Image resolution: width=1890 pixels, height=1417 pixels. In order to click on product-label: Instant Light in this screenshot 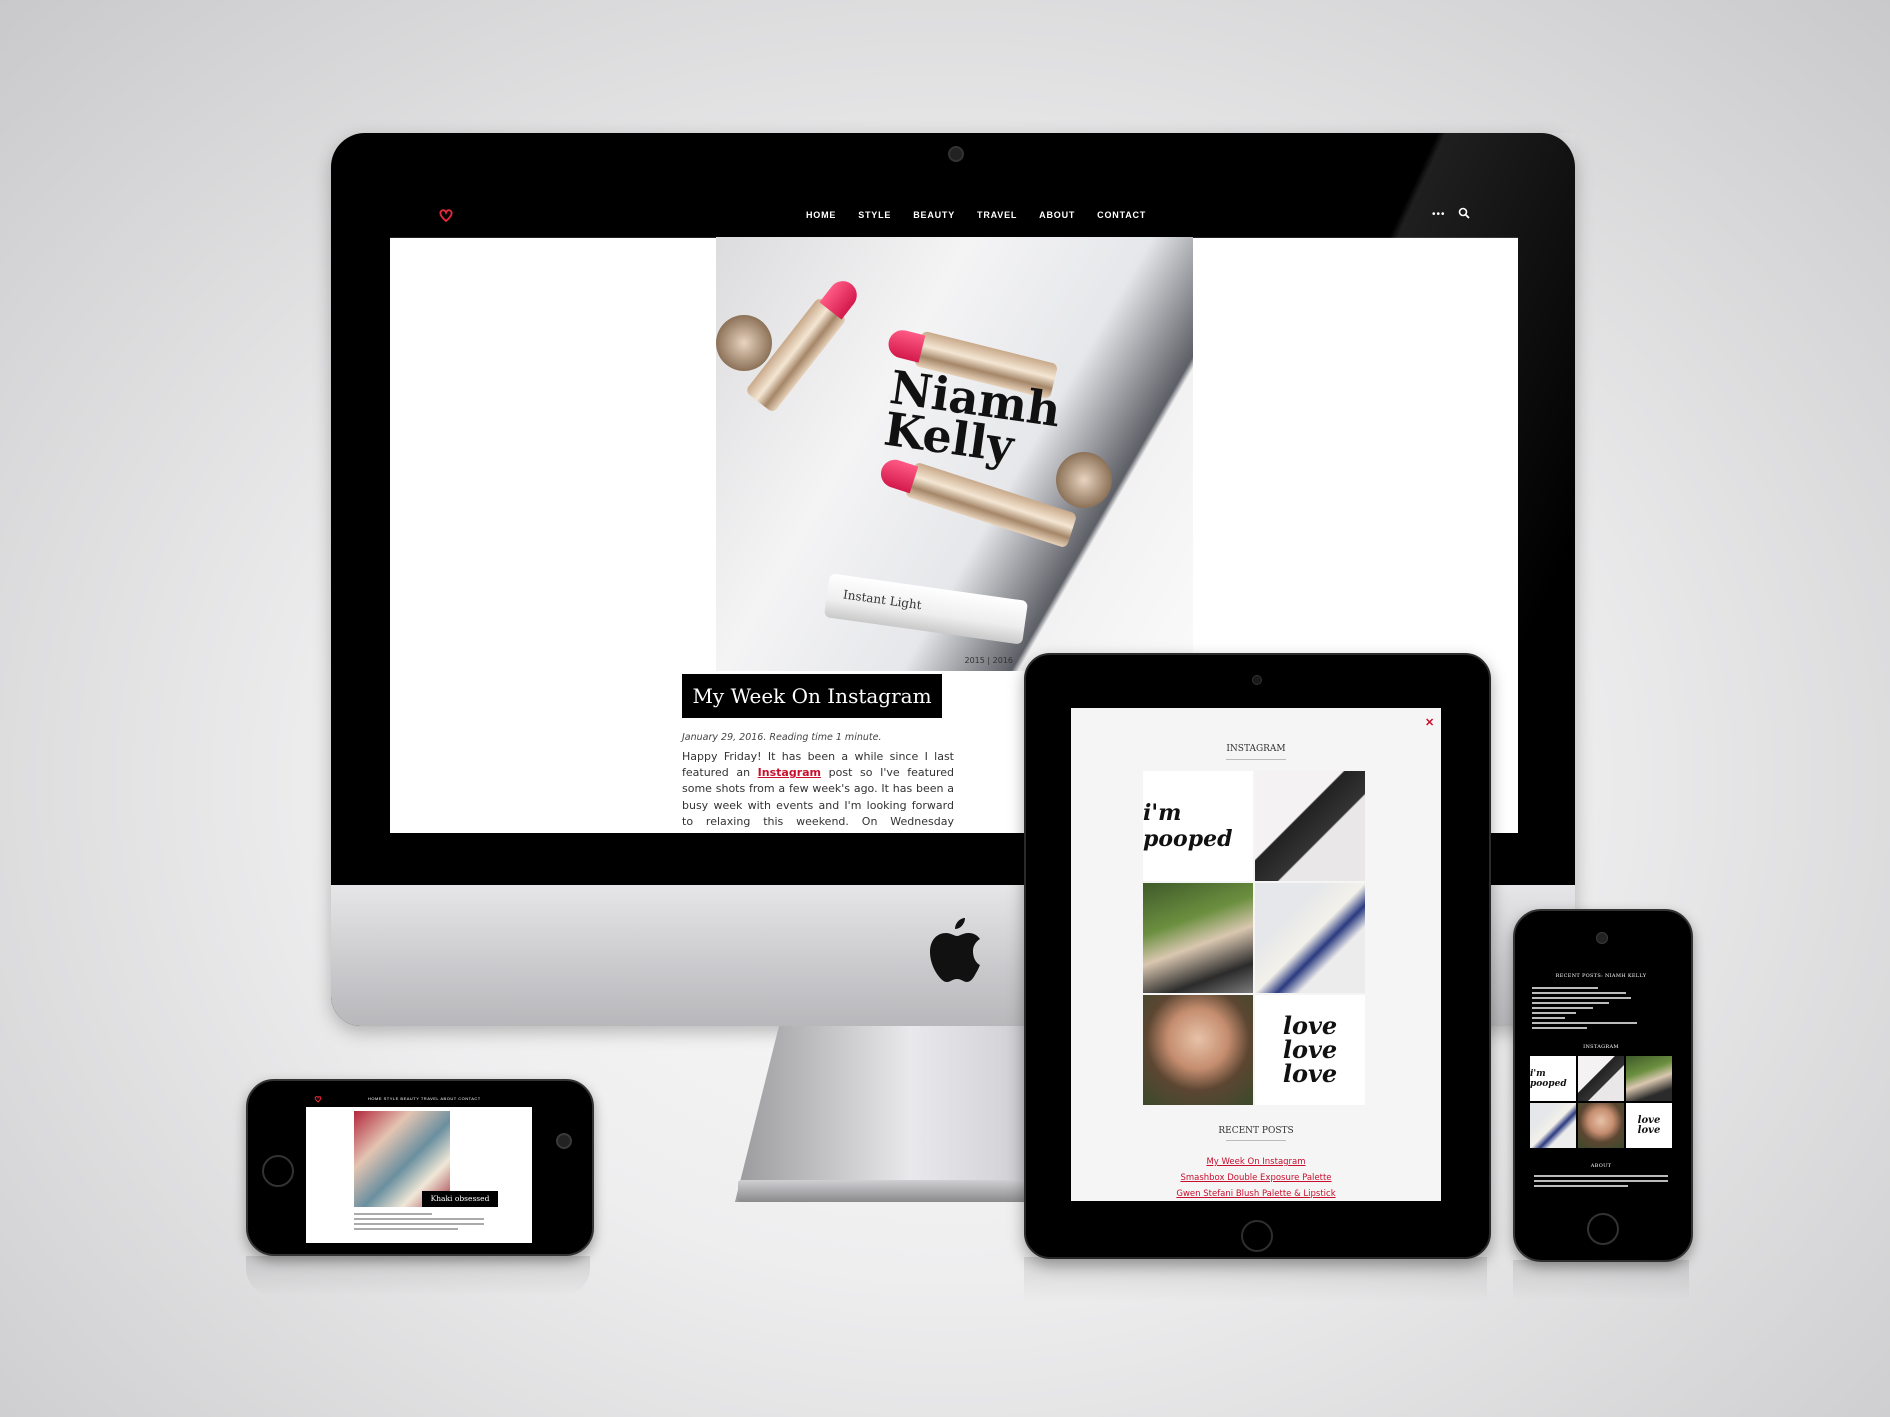, I will do `click(882, 600)`.